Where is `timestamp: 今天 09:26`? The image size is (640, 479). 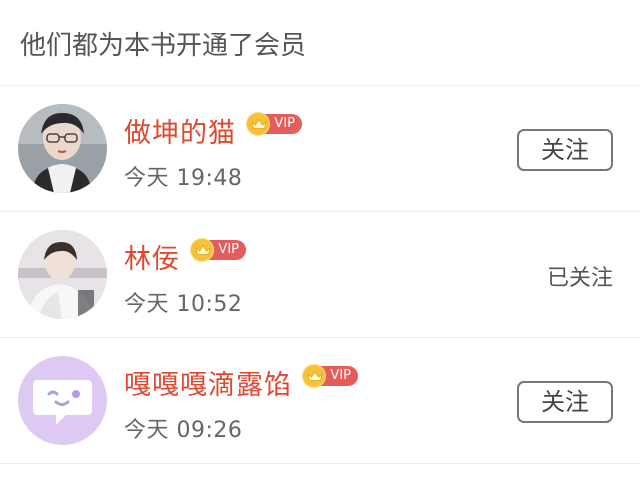
timestamp: 今天 09:26 is located at coordinates (183, 430).